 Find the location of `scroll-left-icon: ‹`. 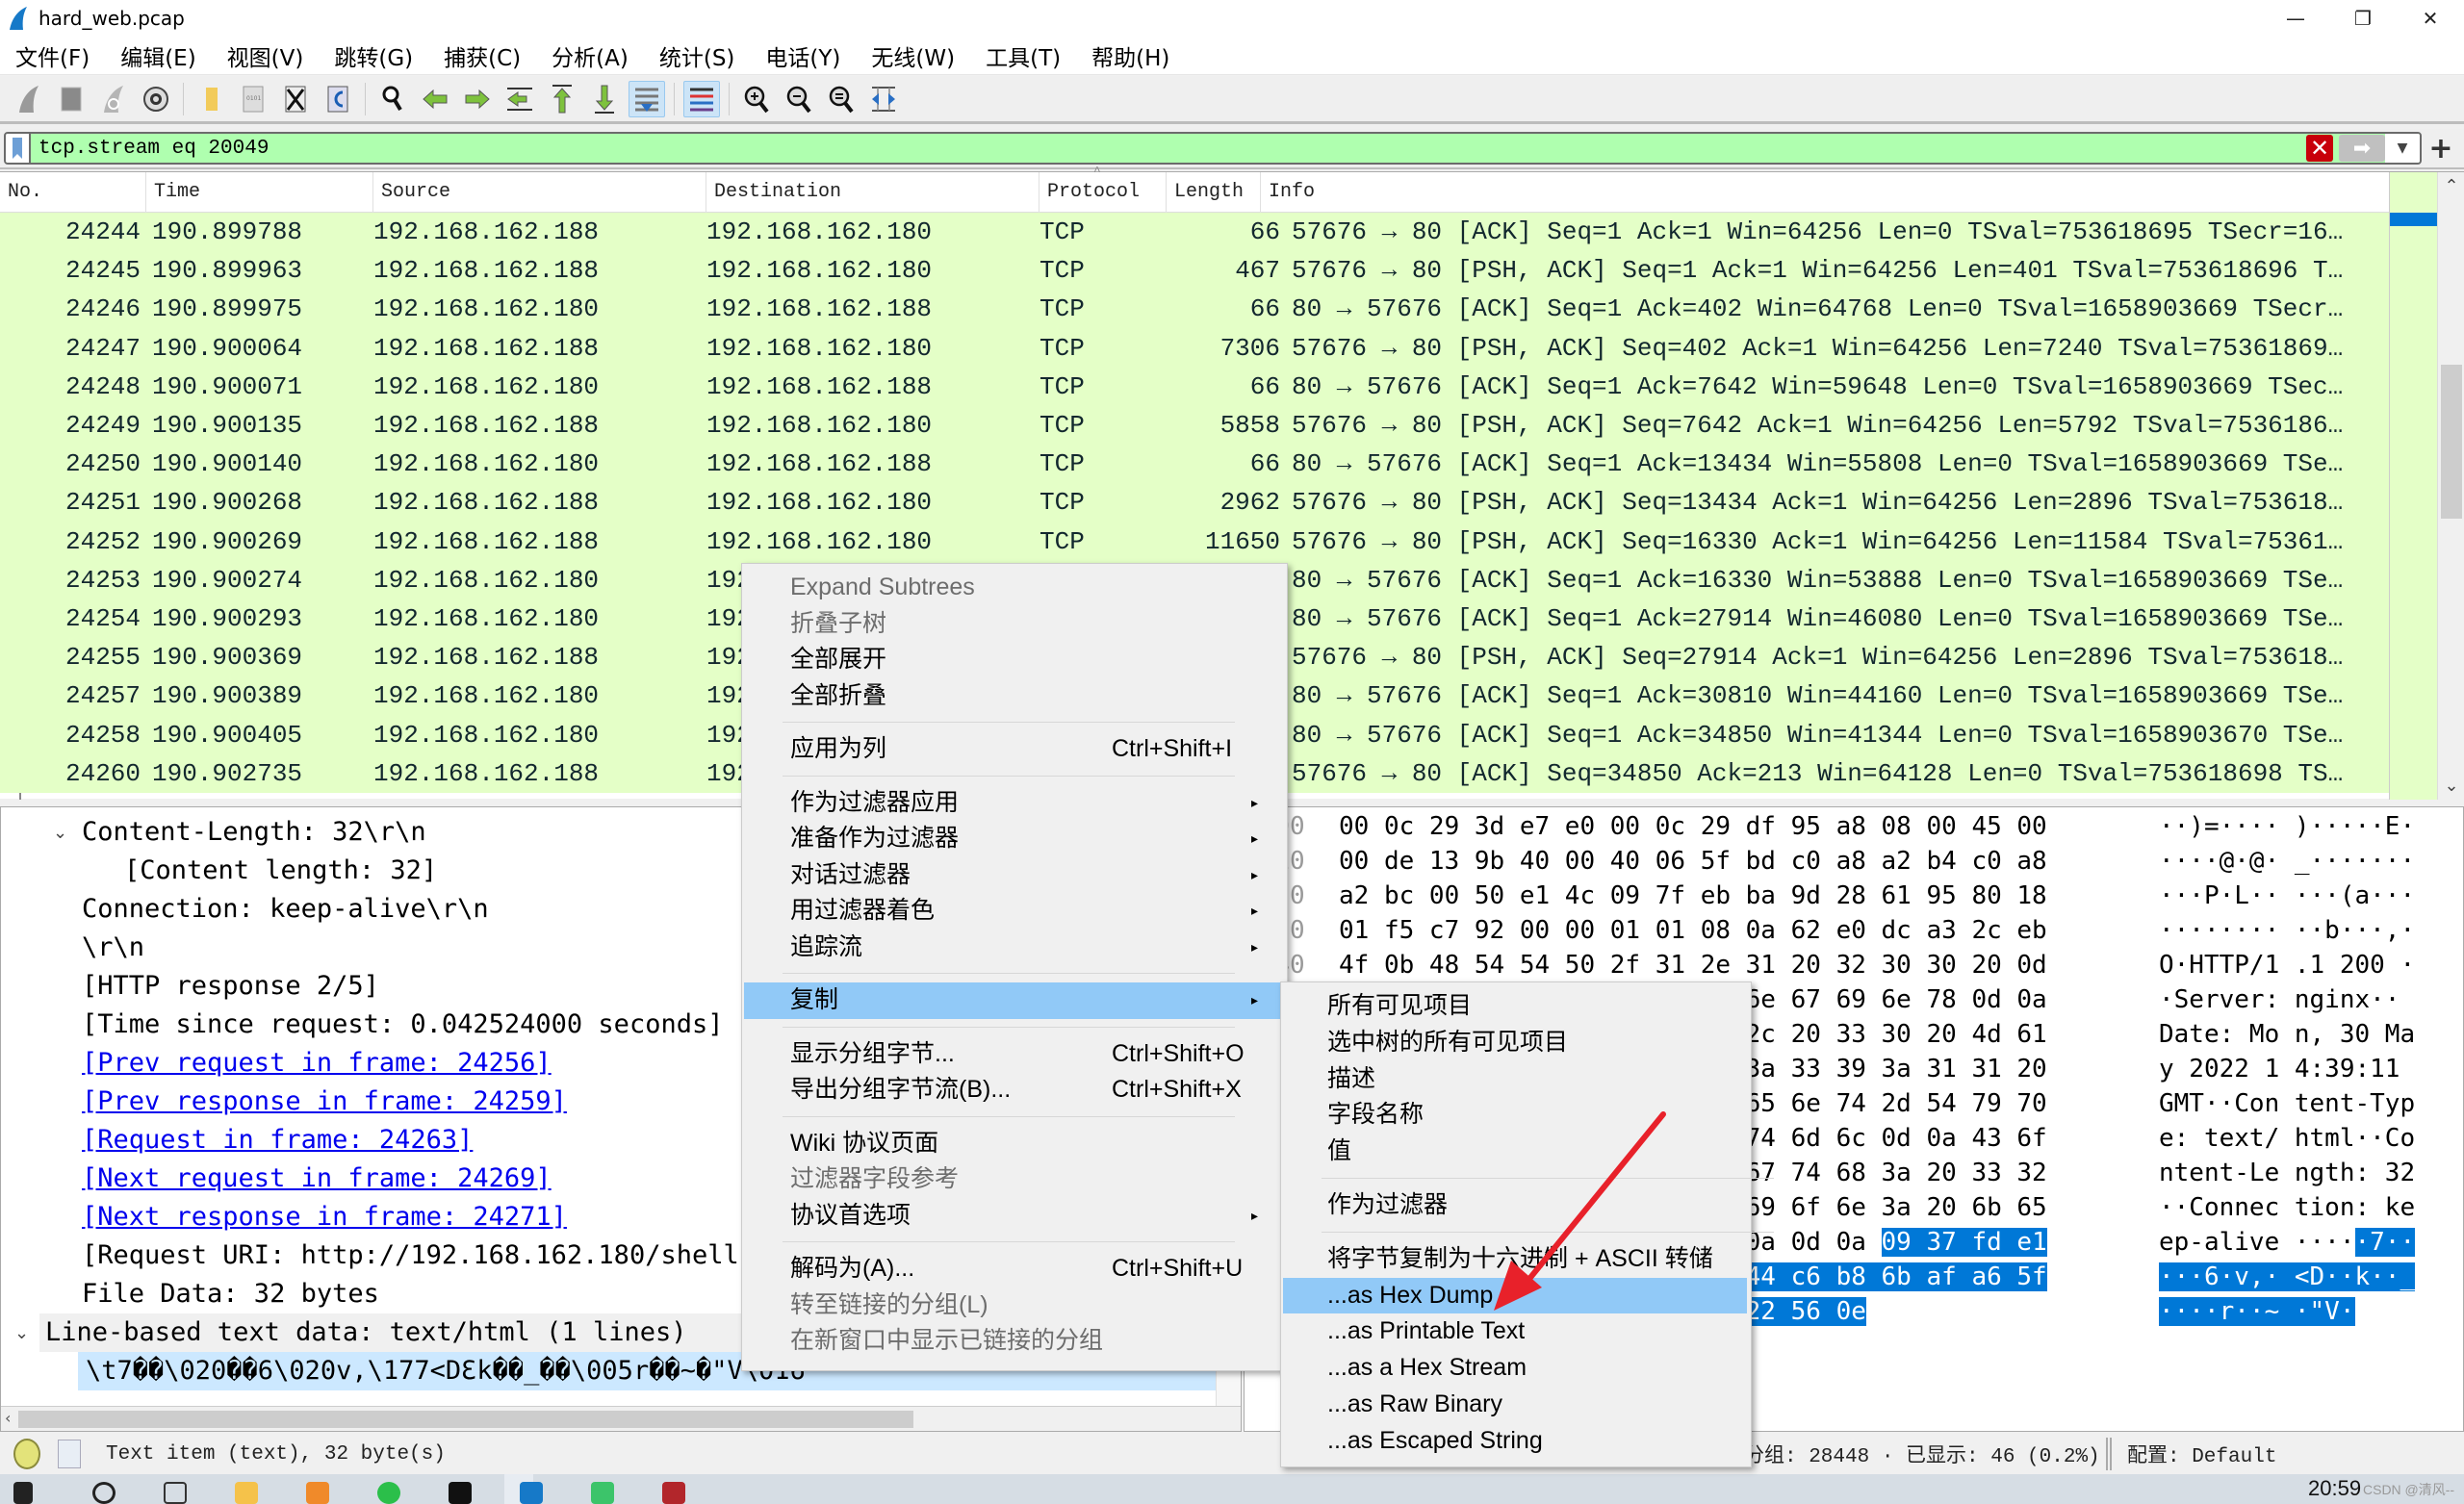

scroll-left-icon: ‹ is located at coordinates (8, 1418).